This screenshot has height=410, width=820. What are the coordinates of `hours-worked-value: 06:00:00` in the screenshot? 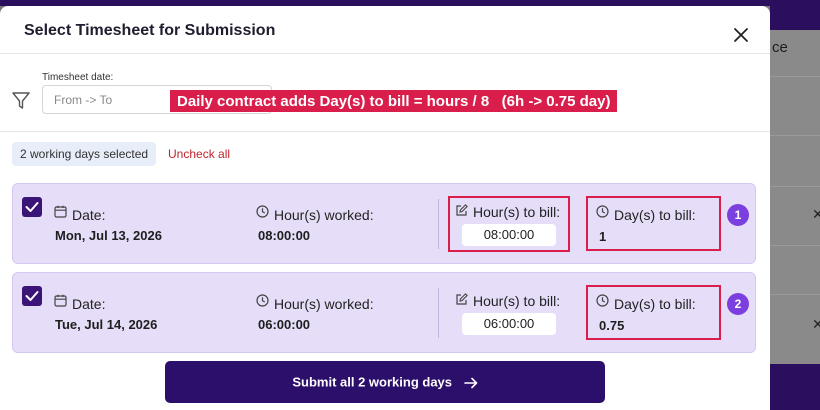 It's located at (284, 324).